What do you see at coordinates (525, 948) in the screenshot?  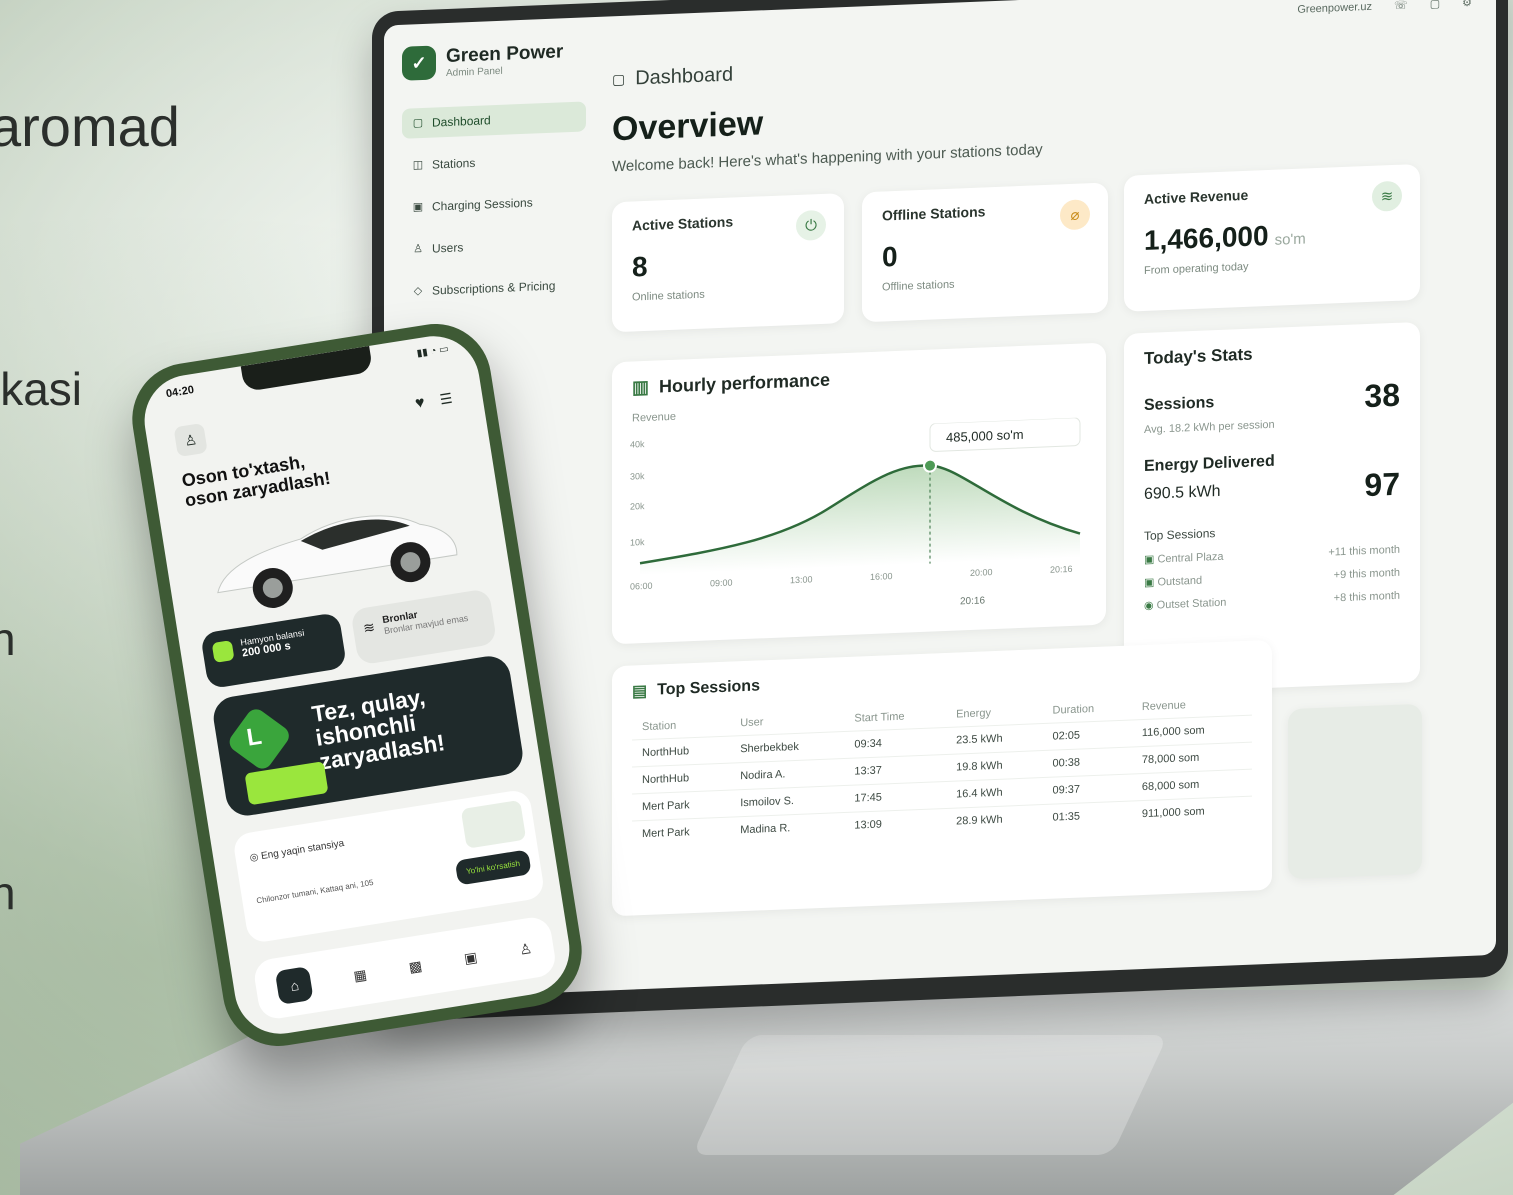 I see `profile-icon: ♙` at bounding box center [525, 948].